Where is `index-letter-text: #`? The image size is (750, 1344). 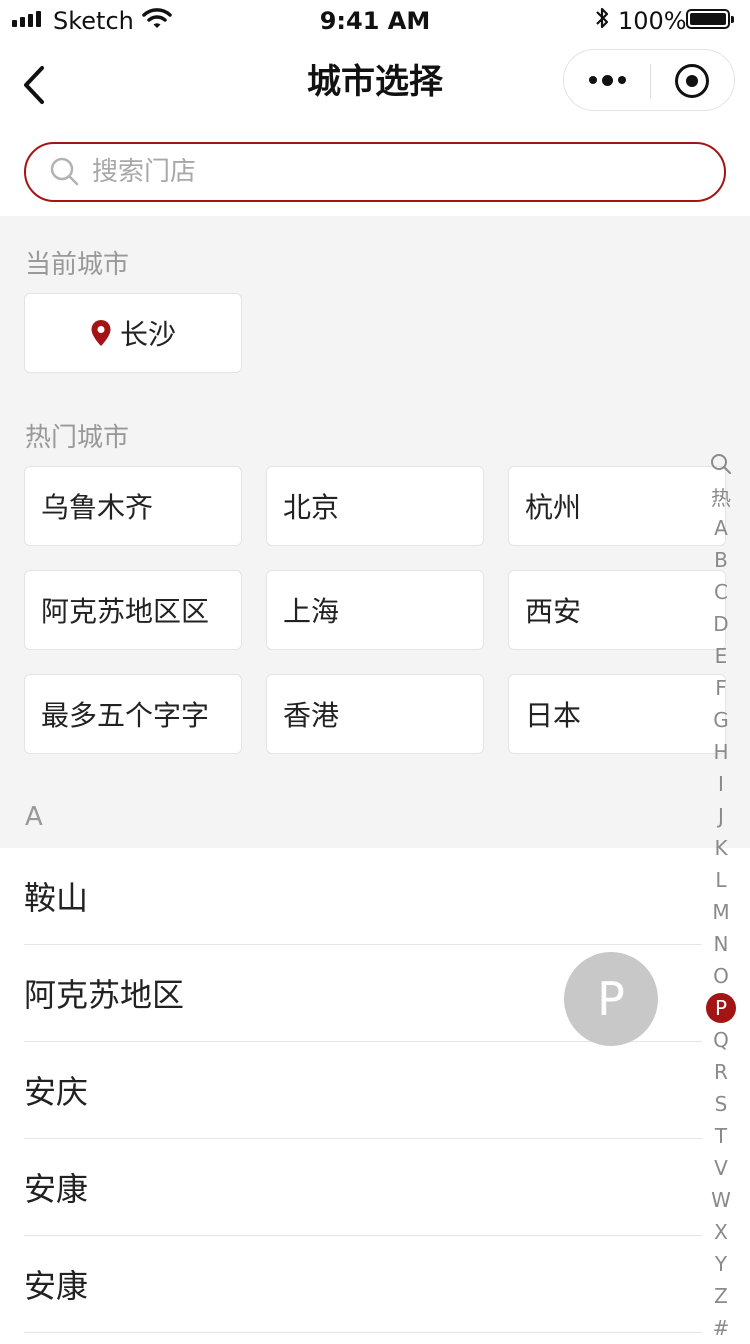
index-letter-text: # is located at coordinates (721, 1328).